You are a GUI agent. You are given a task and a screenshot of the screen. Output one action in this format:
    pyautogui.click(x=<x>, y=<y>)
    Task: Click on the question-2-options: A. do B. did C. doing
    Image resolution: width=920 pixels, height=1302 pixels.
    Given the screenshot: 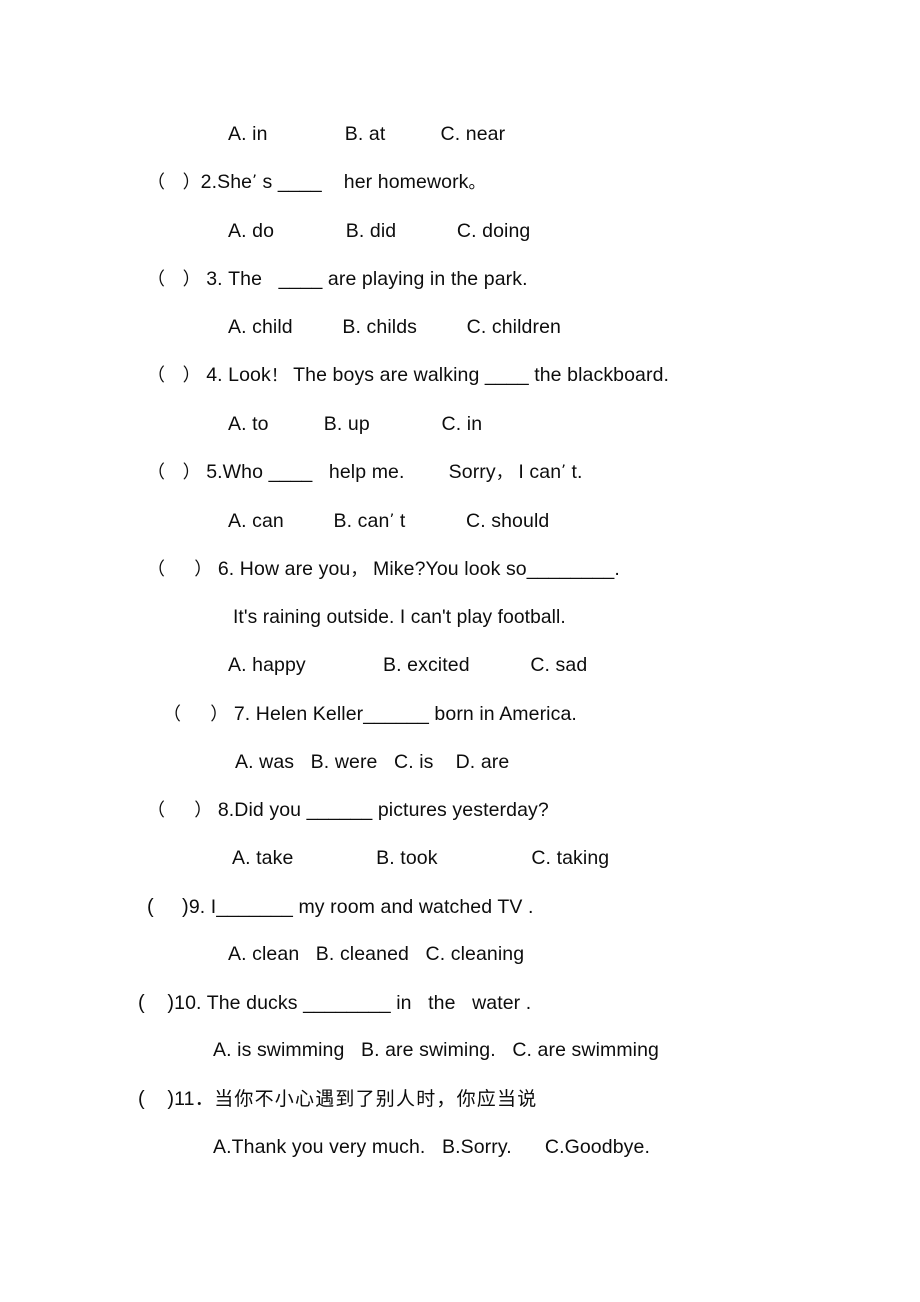 What is the action you would take?
    pyautogui.click(x=379, y=231)
    